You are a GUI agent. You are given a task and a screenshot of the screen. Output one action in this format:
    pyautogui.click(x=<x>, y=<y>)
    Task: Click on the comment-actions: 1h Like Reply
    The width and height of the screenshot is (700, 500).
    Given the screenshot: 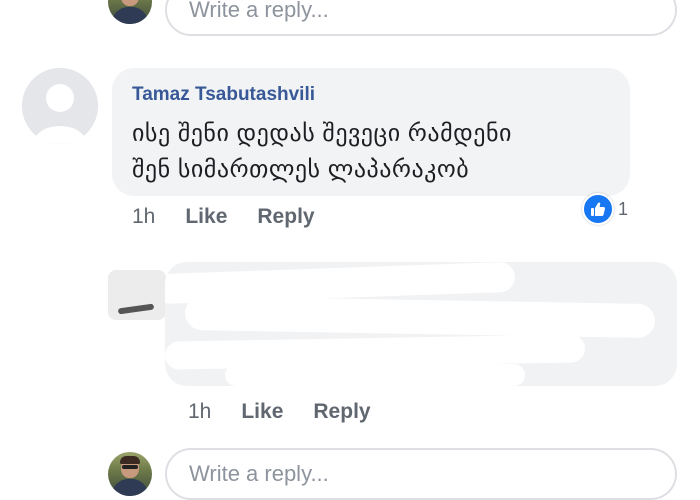 What is the action you would take?
    pyautogui.click(x=223, y=217)
    